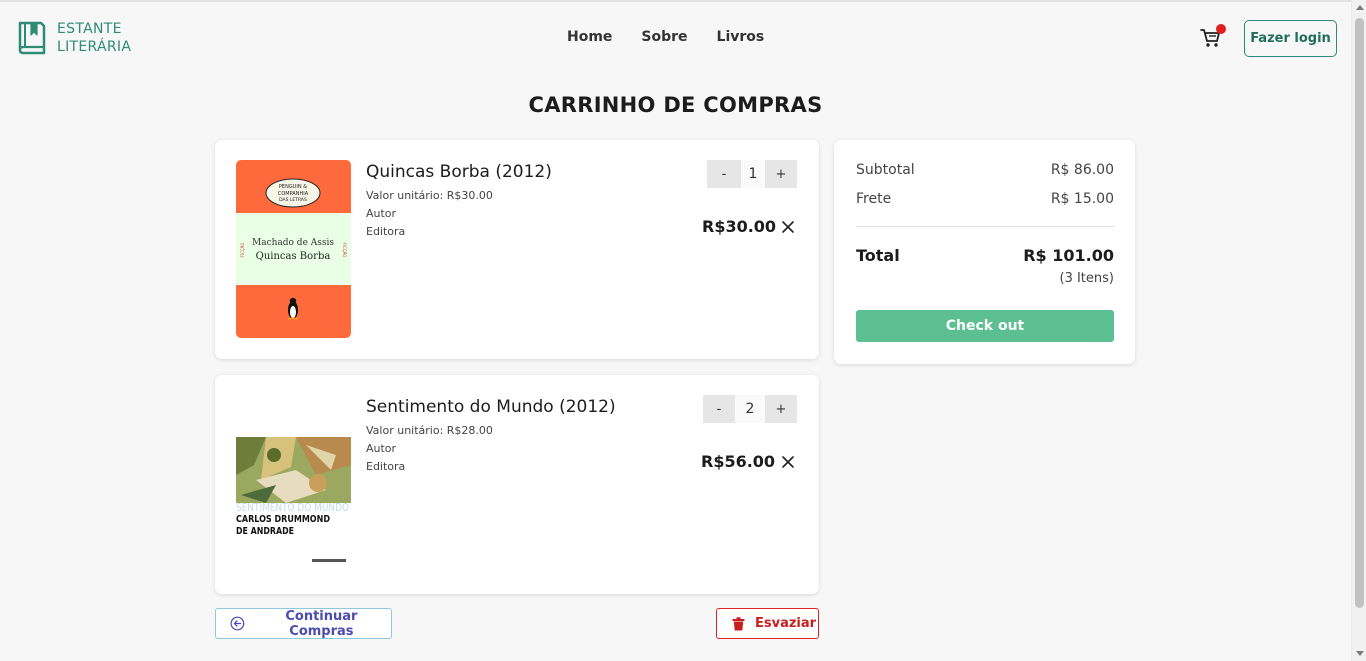 Image resolution: width=1366 pixels, height=661 pixels. Describe the element at coordinates (293, 200) in the screenshot. I see `svg-text: DAS LETRAS` at that location.